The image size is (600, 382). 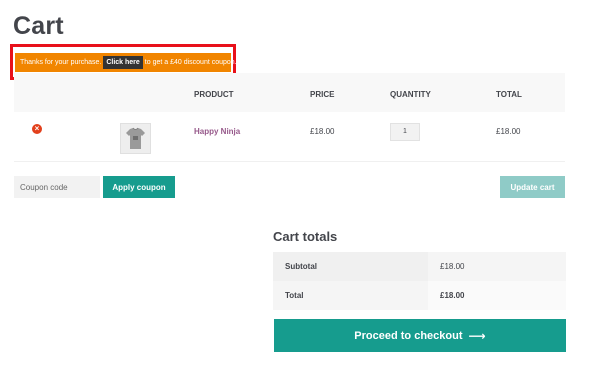 I want to click on cart-totals-table: Subtotal £18.00 Total £18.00, so click(x=419, y=281).